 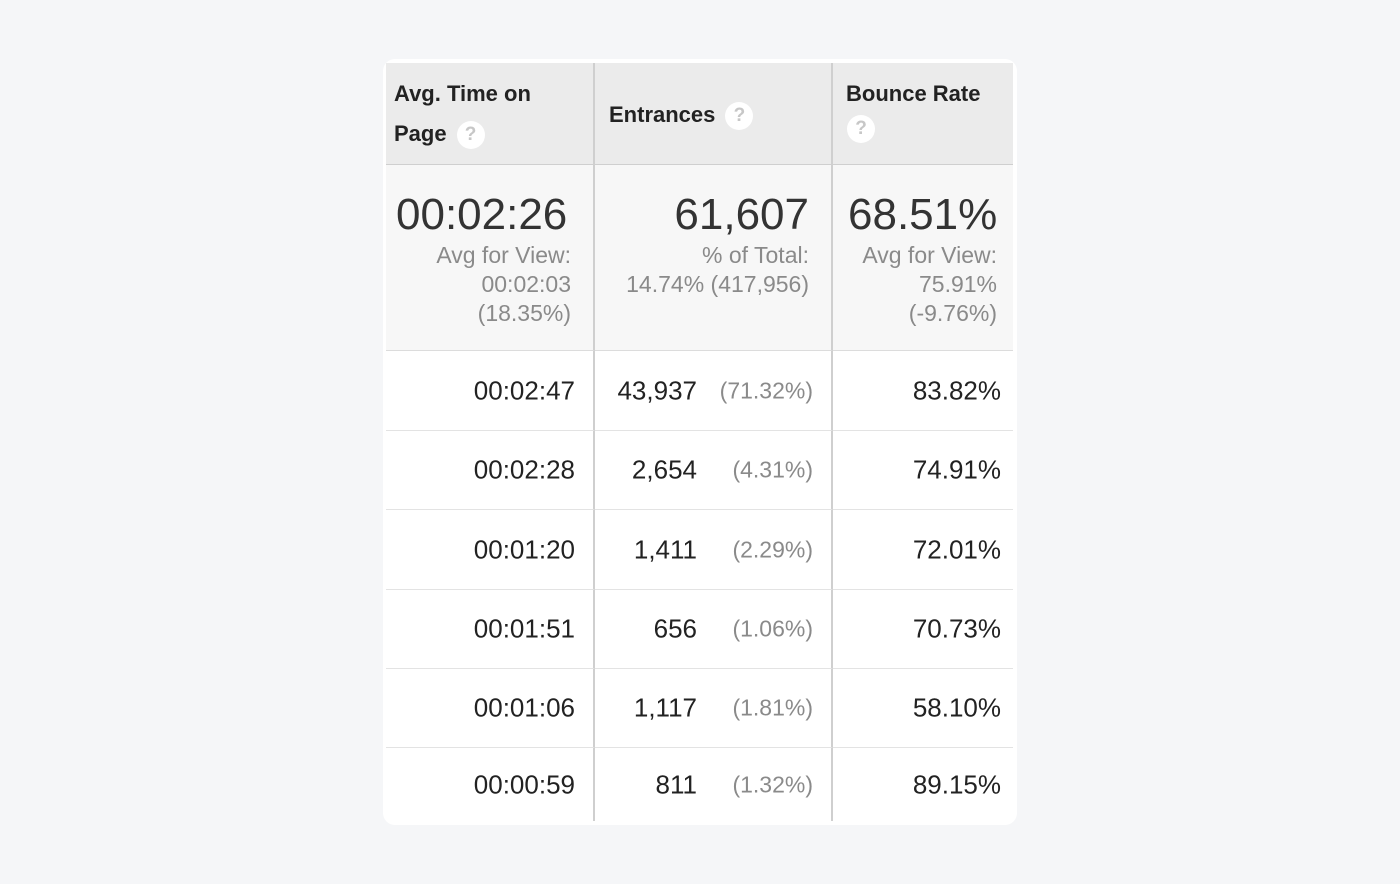 What do you see at coordinates (956, 784) in the screenshot?
I see `bounce-rate-value: 89.15%` at bounding box center [956, 784].